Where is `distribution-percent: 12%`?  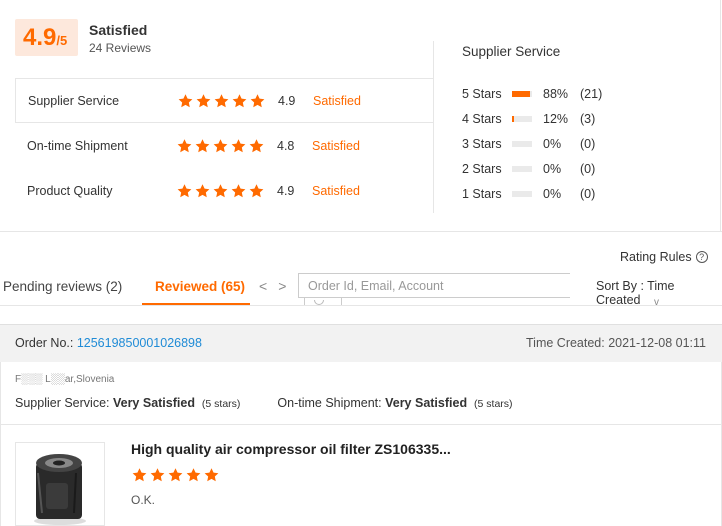
distribution-percent: 12% is located at coordinates (556, 119).